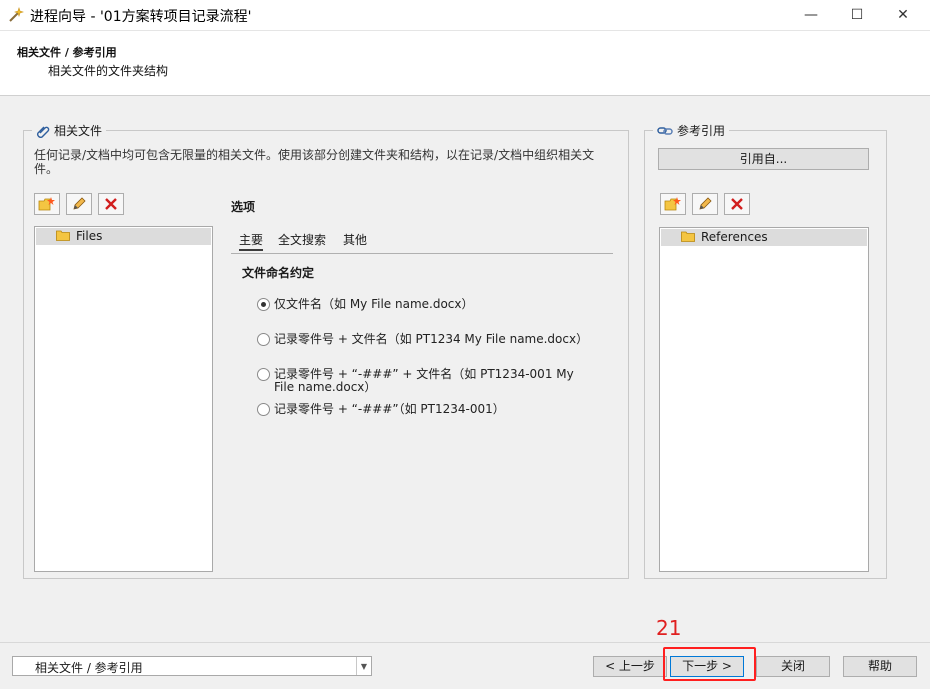 The height and width of the screenshot is (689, 930). Describe the element at coordinates (422, 241) in the screenshot. I see `options-tabs: 主要 全文搜索 其他` at that location.